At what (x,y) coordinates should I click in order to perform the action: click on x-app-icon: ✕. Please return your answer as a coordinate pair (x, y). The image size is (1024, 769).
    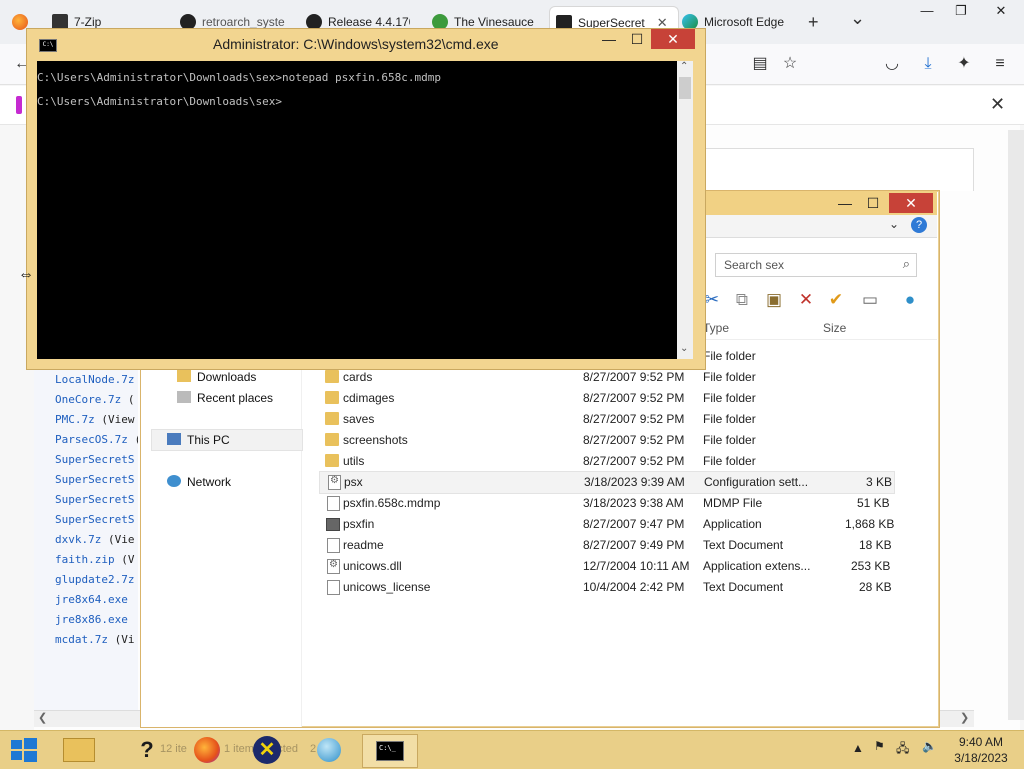
    Looking at the image, I should click on (267, 750).